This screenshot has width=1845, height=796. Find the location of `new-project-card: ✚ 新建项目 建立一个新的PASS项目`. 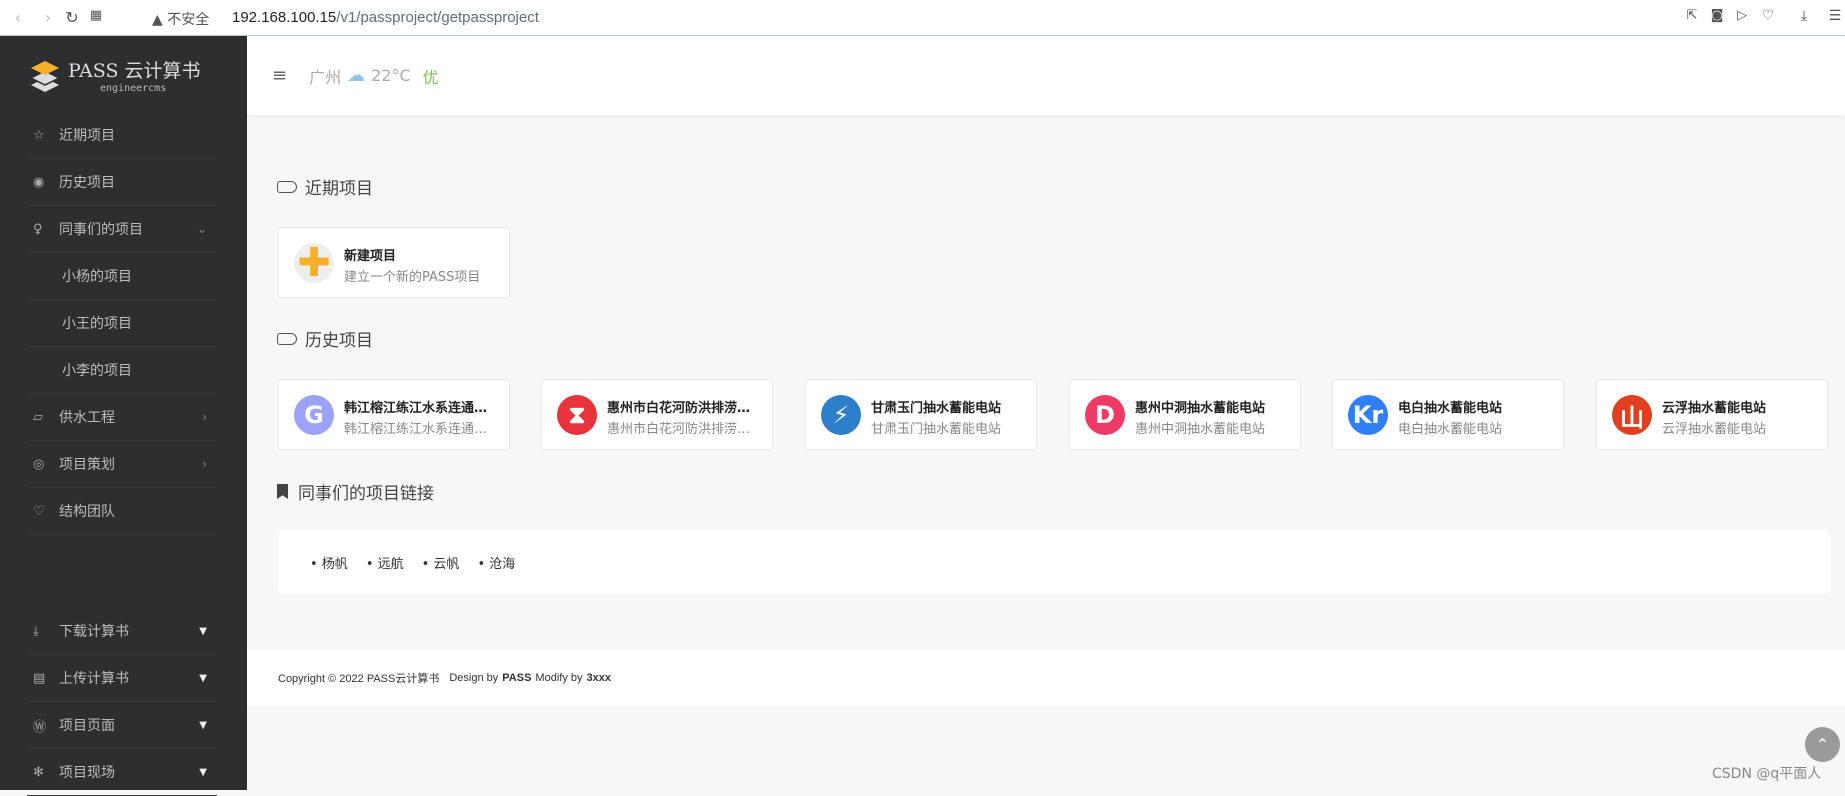

new-project-card: ✚ 新建项目 建立一个新的PASS项目 is located at coordinates (394, 262).